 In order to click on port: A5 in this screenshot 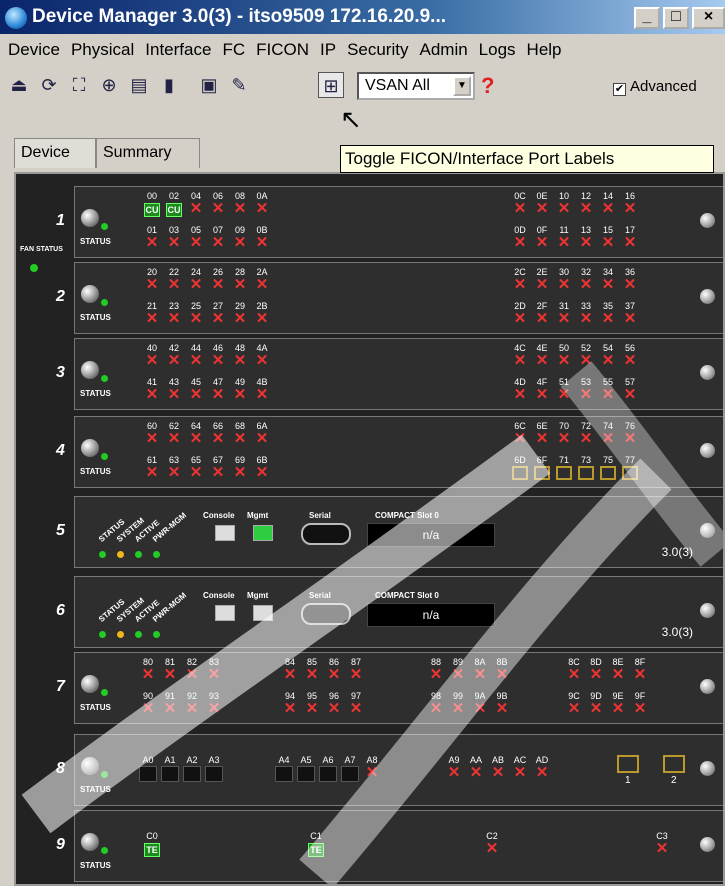, I will do `click(306, 768)`.